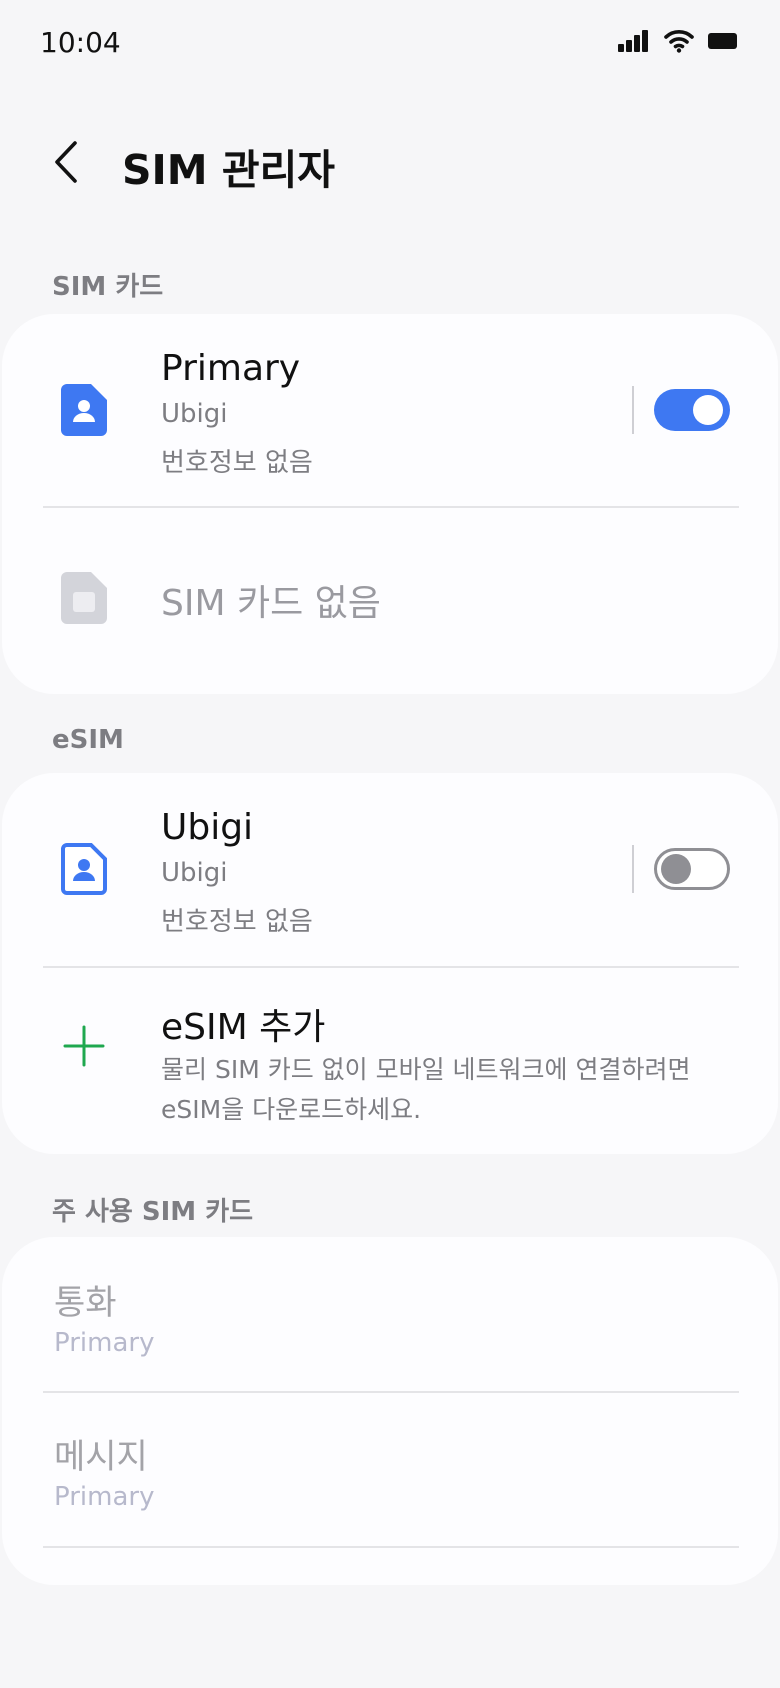 This screenshot has height=1688, width=780. I want to click on esim-row-ubigi: Ubigi Ubigi 번호정보 없음, so click(390, 869).